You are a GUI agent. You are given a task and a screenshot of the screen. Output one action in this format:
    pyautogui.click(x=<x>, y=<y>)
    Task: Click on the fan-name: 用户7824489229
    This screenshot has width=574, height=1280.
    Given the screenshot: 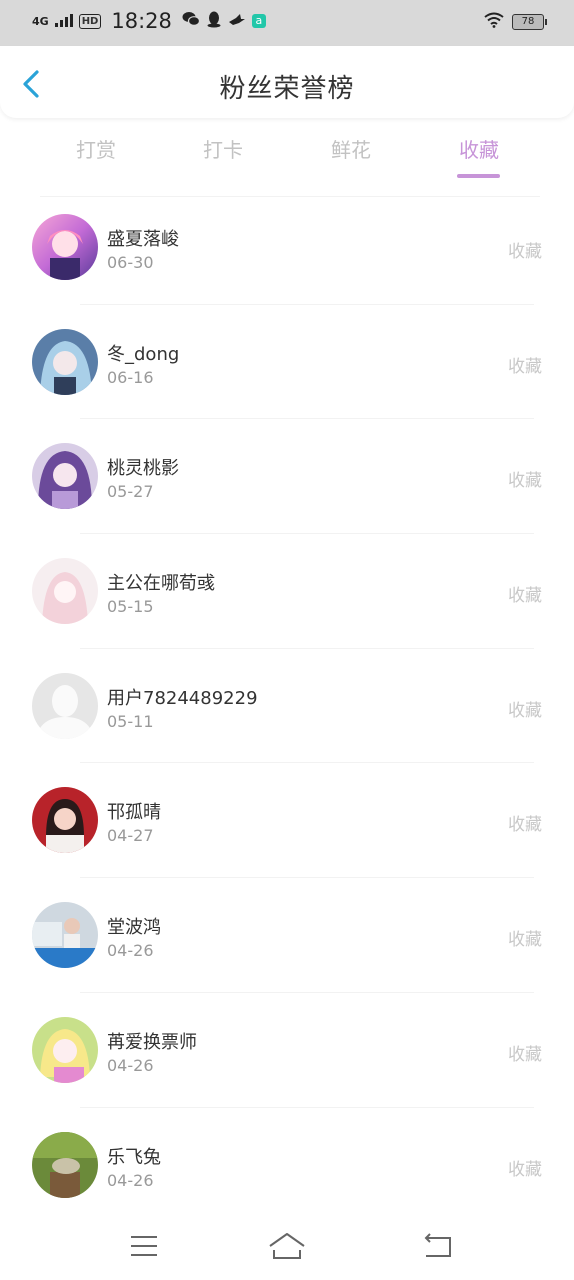 What is the action you would take?
    pyautogui.click(x=182, y=698)
    